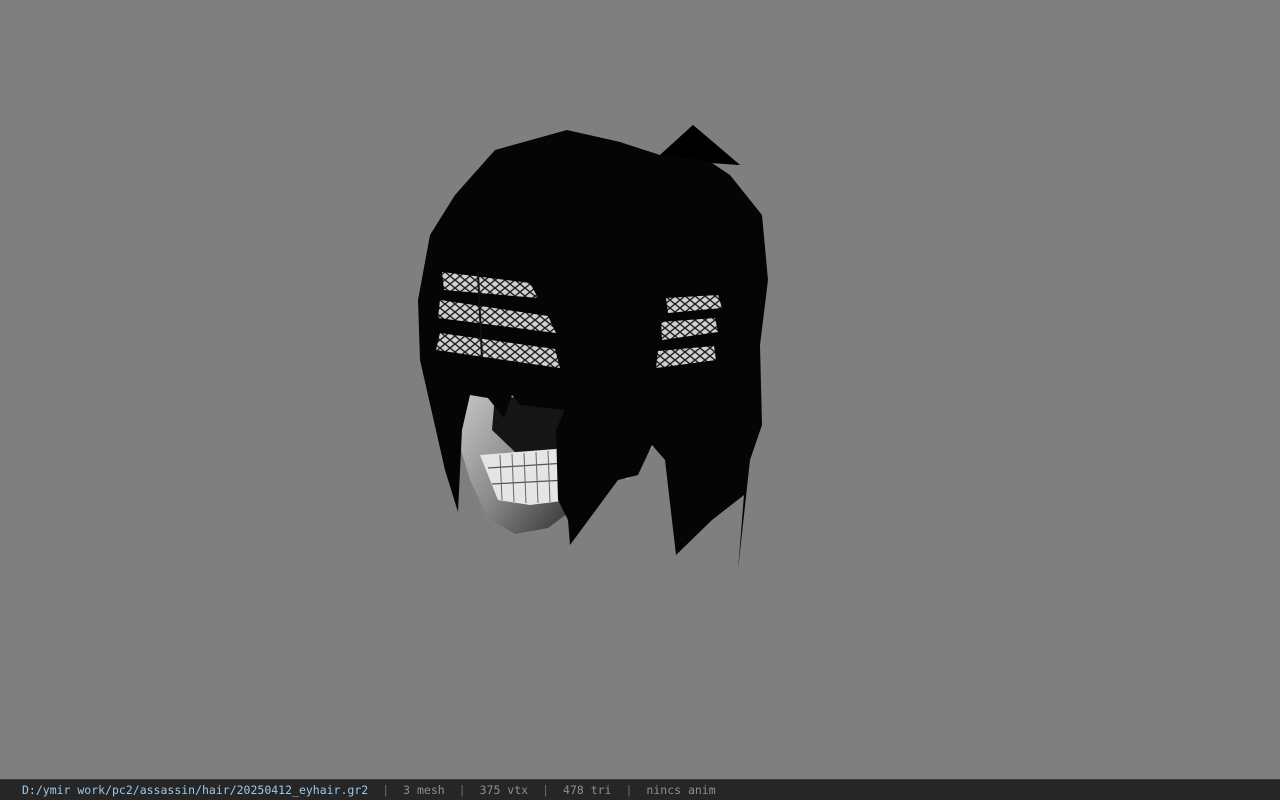  I want to click on vertex-count: 375 vtx, so click(504, 790).